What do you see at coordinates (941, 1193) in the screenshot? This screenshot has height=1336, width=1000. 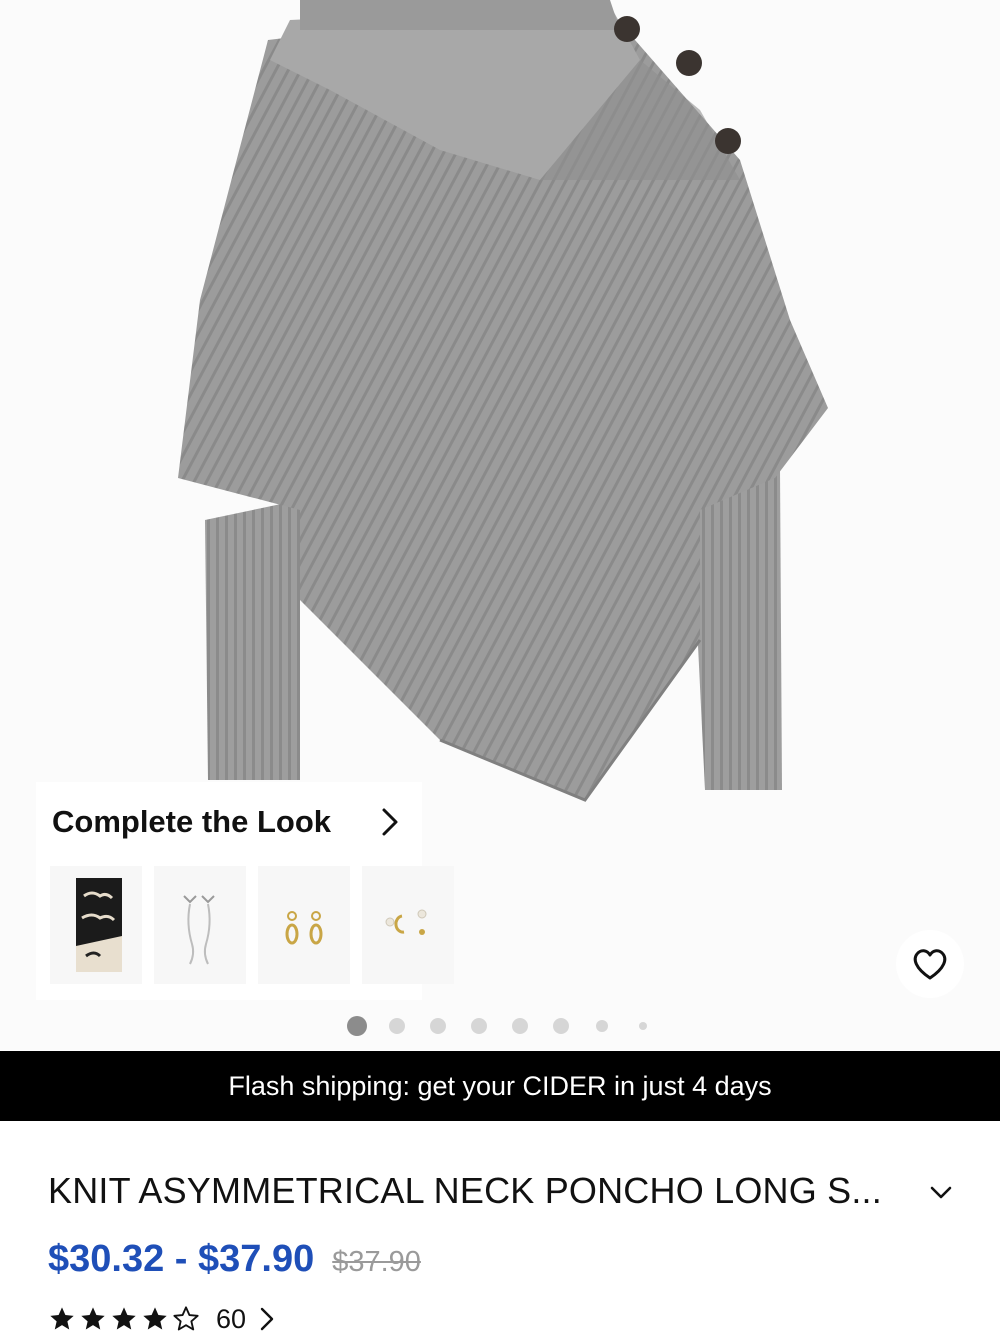 I see `chevron-down-icon` at bounding box center [941, 1193].